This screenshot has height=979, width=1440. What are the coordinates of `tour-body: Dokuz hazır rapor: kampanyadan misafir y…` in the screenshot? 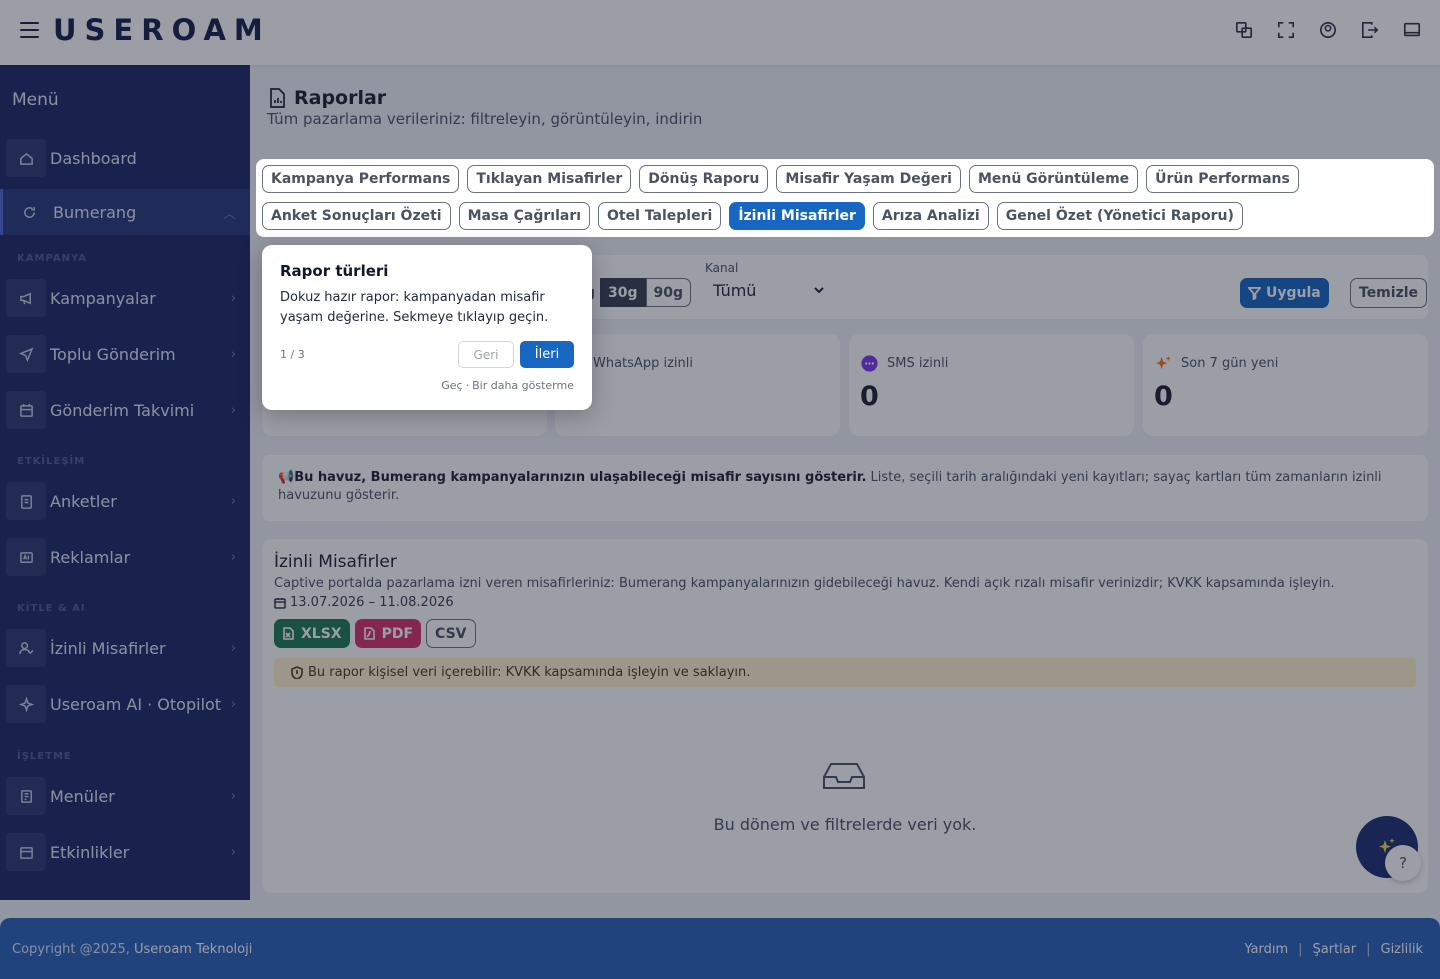 It's located at (414, 307).